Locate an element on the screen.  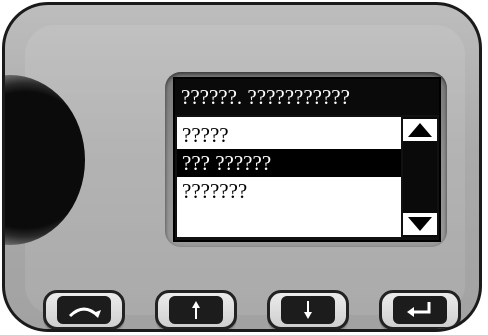
enter-button is located at coordinates (420, 309).